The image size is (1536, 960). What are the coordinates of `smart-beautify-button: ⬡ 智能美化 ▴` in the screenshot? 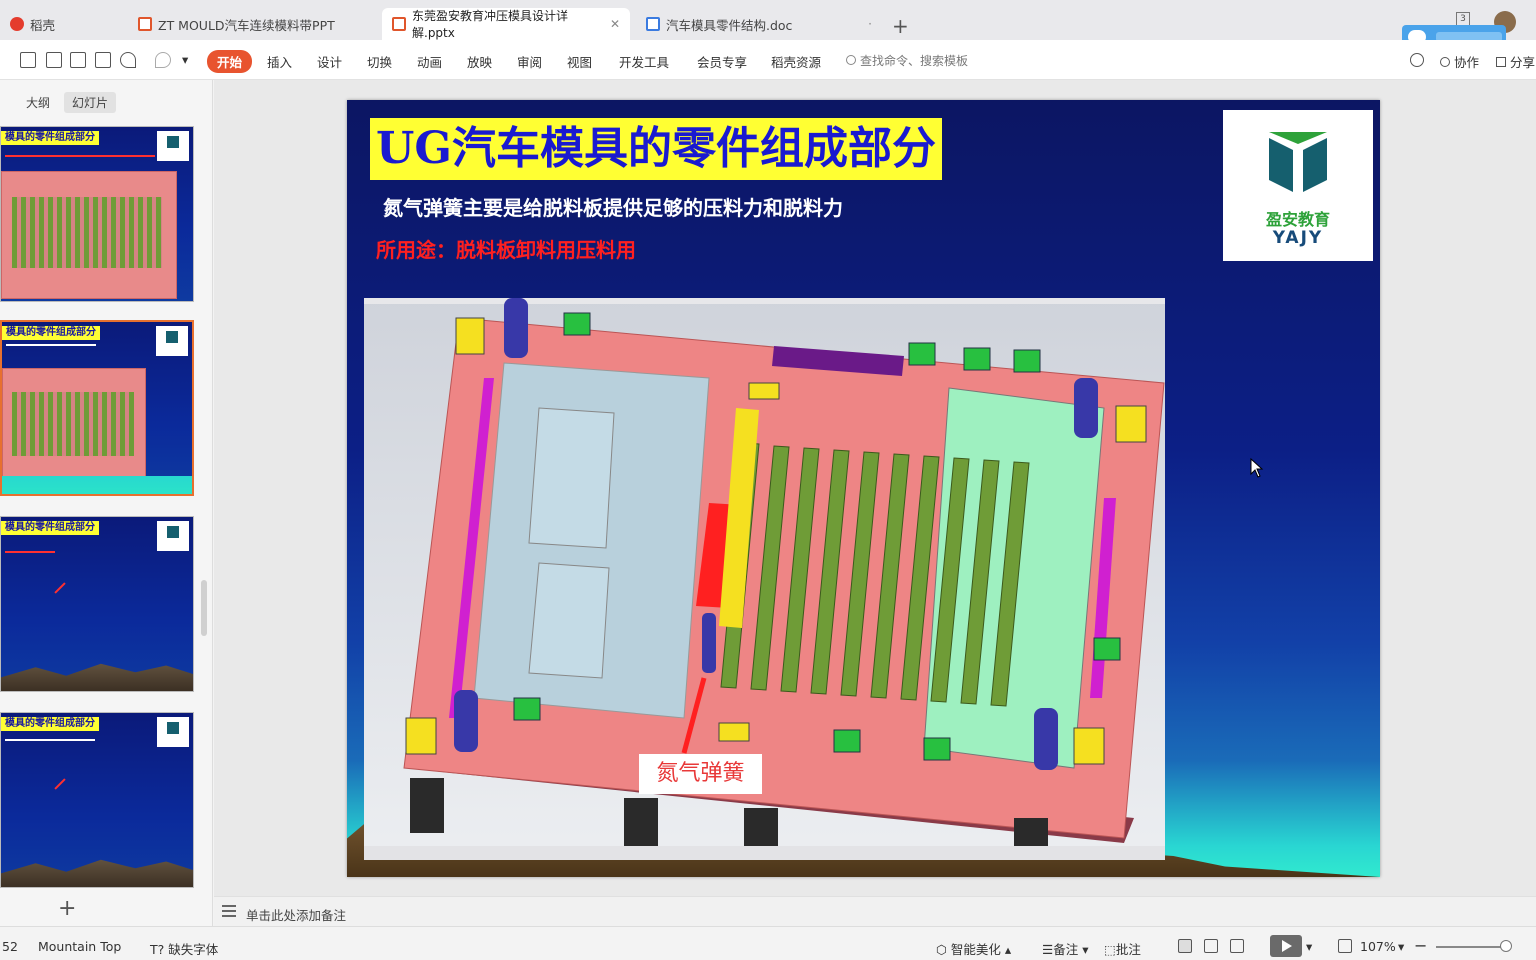 It's located at (973, 948).